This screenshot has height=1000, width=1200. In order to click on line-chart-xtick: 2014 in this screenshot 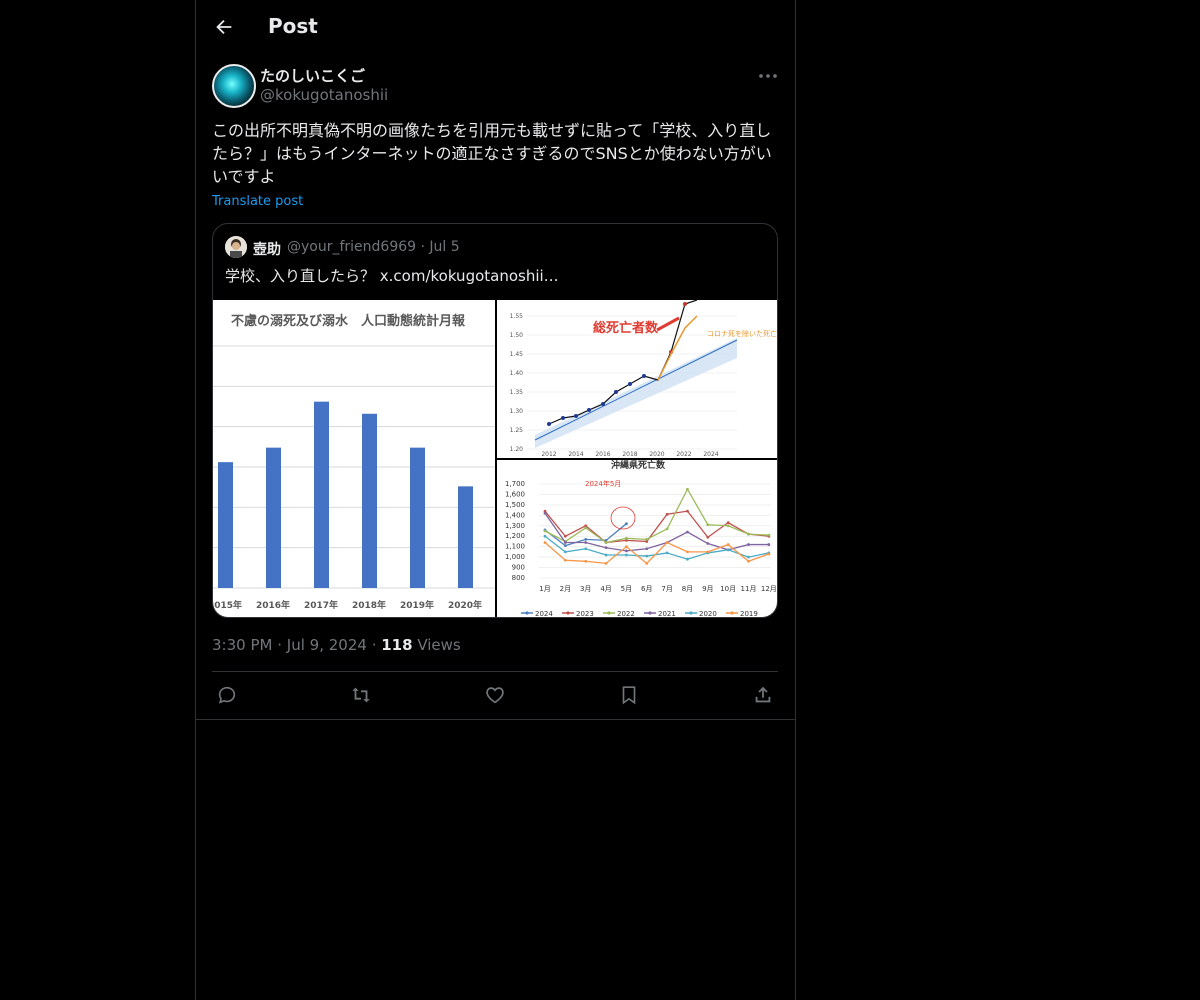, I will do `click(575, 454)`.